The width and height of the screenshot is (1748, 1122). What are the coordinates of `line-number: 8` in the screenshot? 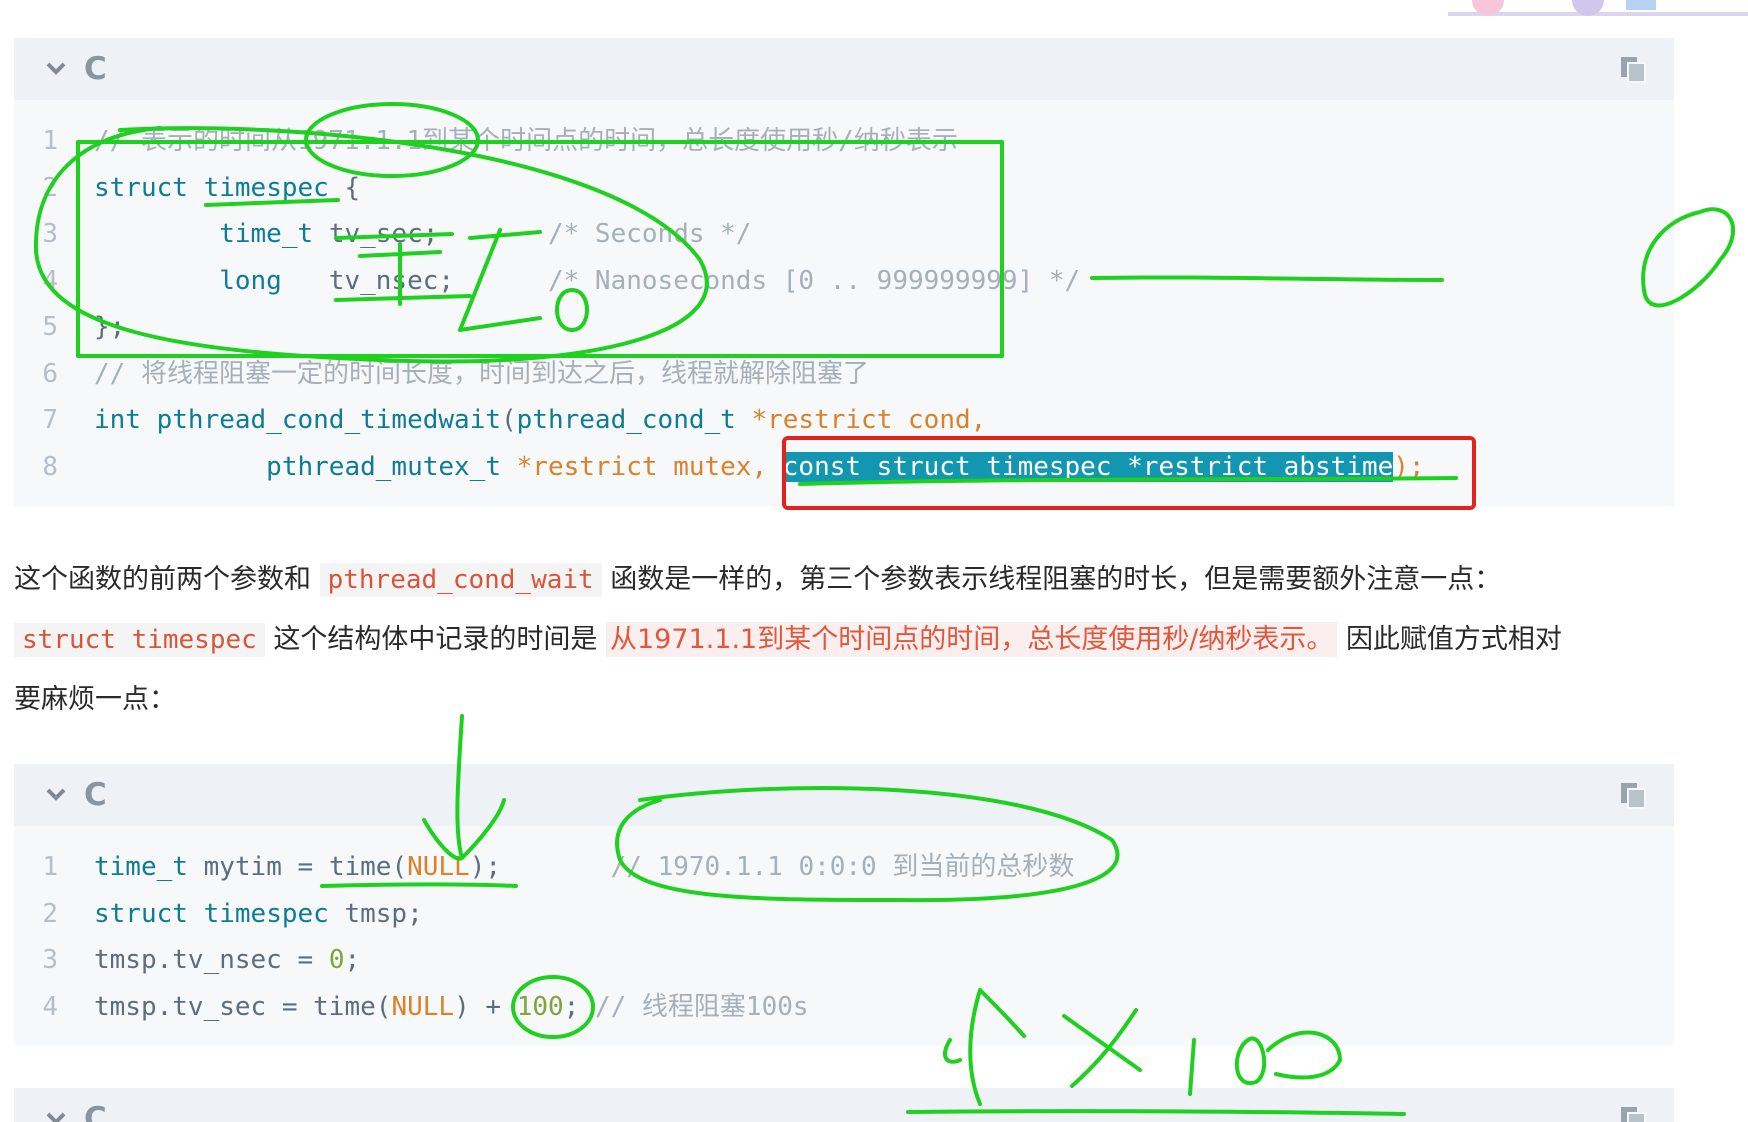 It's located at (50, 466).